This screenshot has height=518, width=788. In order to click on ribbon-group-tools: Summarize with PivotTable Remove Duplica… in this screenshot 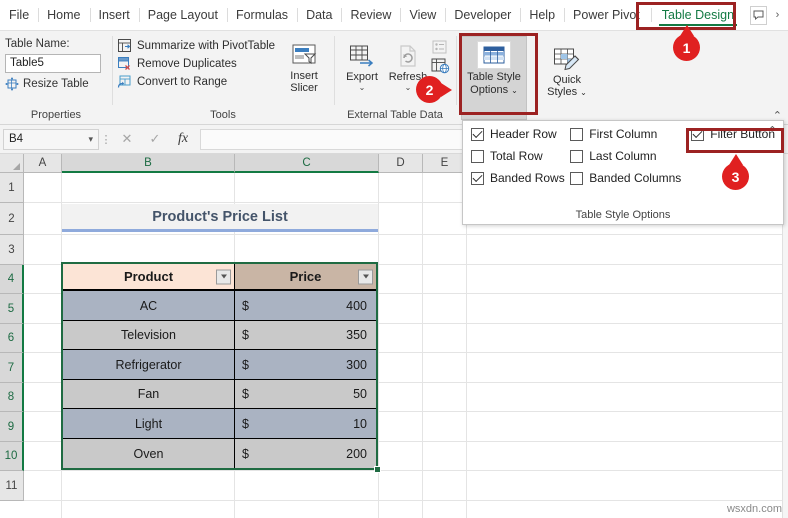, I will do `click(223, 77)`.